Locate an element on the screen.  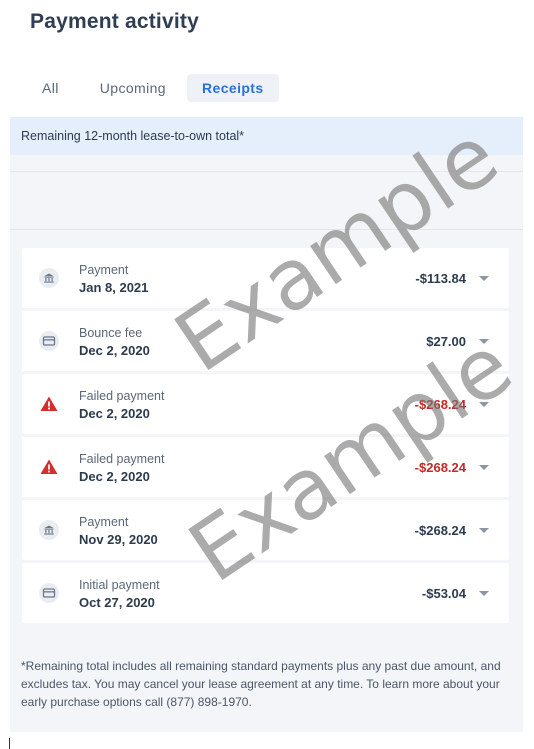
transaction-row: Payment Nov 29, 2020 -$268.24 is located at coordinates (265, 530).